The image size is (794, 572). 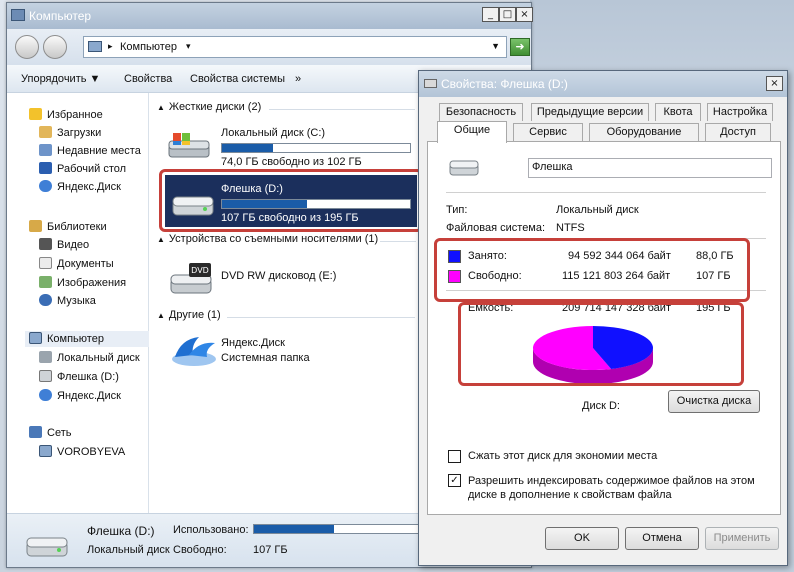 I want to click on tab-general: Общие, so click(x=472, y=132).